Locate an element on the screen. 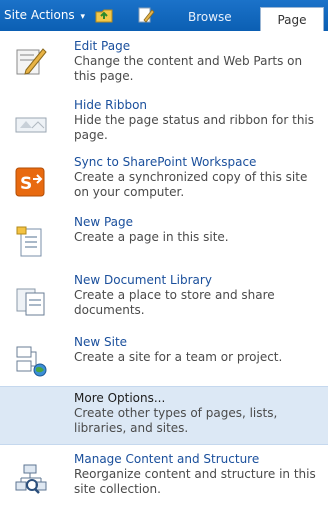 This screenshot has height=506, width=328. menu-item-description: Create a site for a team or project. is located at coordinates (178, 357).